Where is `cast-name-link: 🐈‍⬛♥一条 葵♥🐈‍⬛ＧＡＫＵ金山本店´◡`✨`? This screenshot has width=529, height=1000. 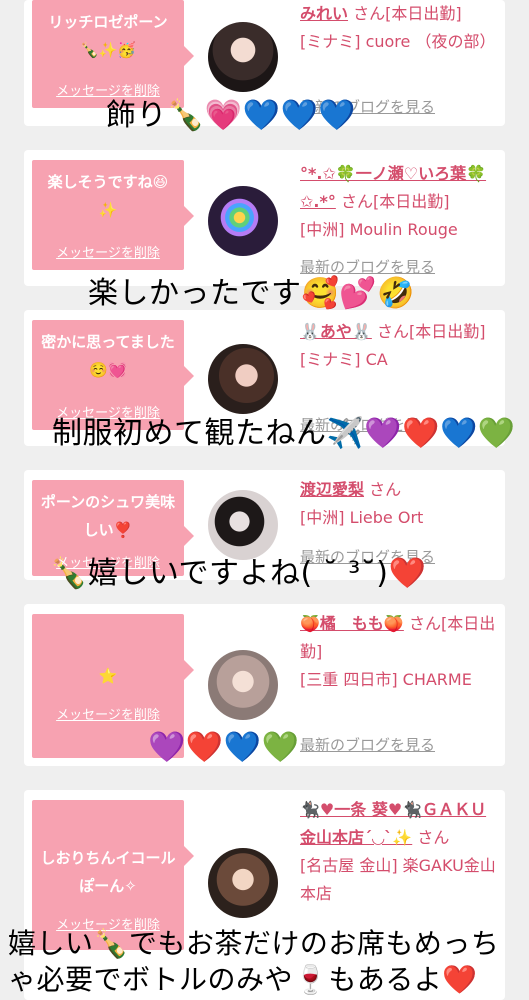
cast-name-link: 🐈‍⬛♥一条 葵♥🐈‍⬛ＧＡＫＵ金山本店´◡`✨ is located at coordinates (393, 823).